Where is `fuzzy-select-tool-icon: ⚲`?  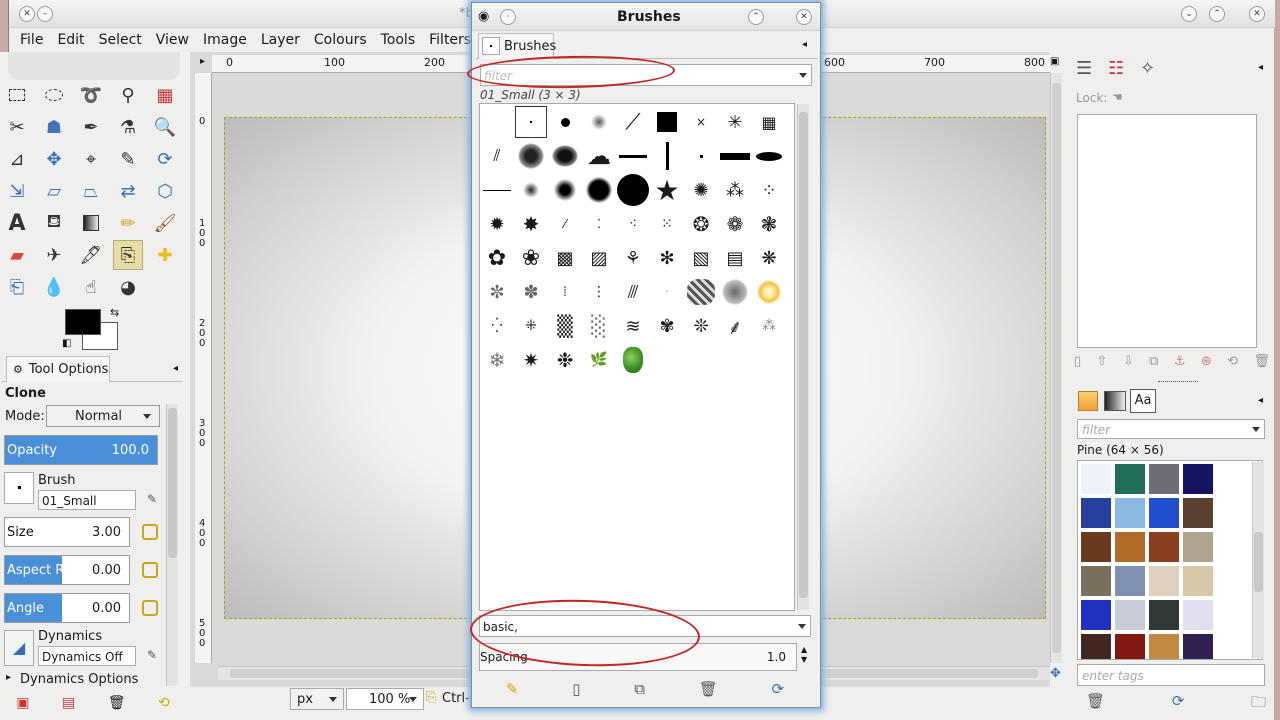
fuzzy-select-tool-icon: ⚲ is located at coordinates (128, 95).